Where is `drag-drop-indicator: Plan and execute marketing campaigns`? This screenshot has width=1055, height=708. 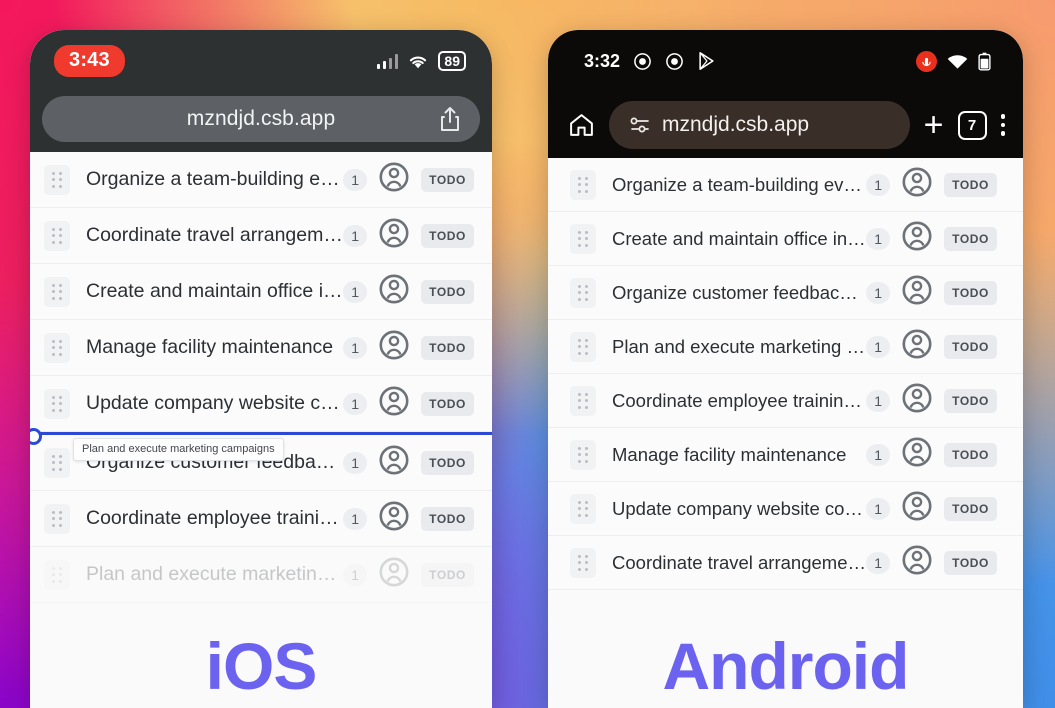
drag-drop-indicator: Plan and execute marketing campaigns is located at coordinates (261, 444).